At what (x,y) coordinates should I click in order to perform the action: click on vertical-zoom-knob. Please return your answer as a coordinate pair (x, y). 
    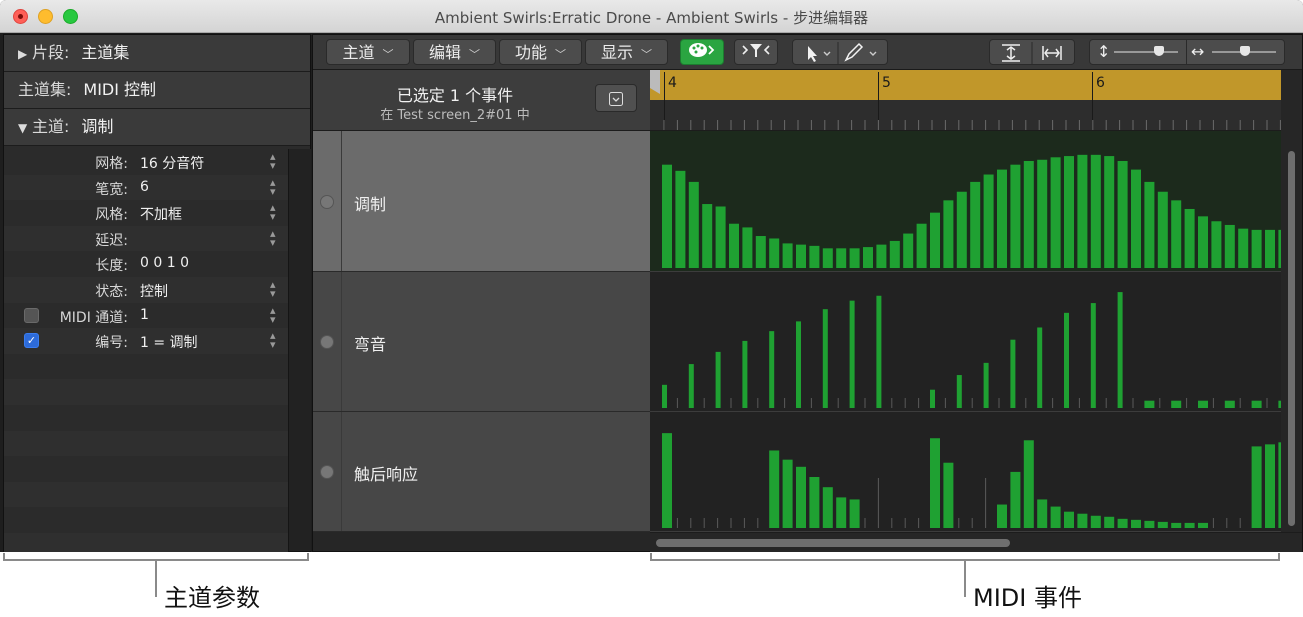
    Looking at the image, I should click on (1159, 51).